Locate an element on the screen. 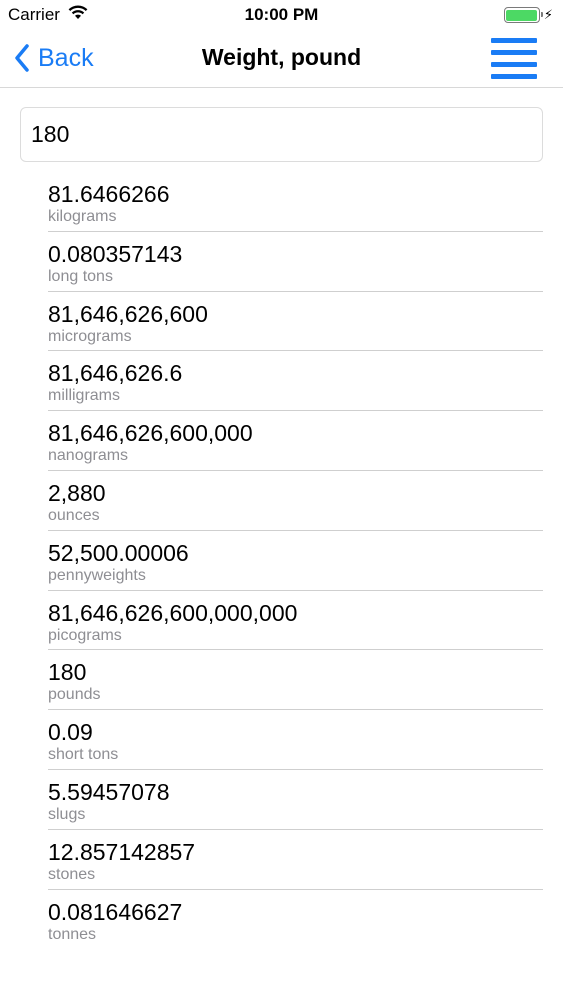 The width and height of the screenshot is (563, 1000). list-item: 81.6466266 kilograms is located at coordinates (295, 202).